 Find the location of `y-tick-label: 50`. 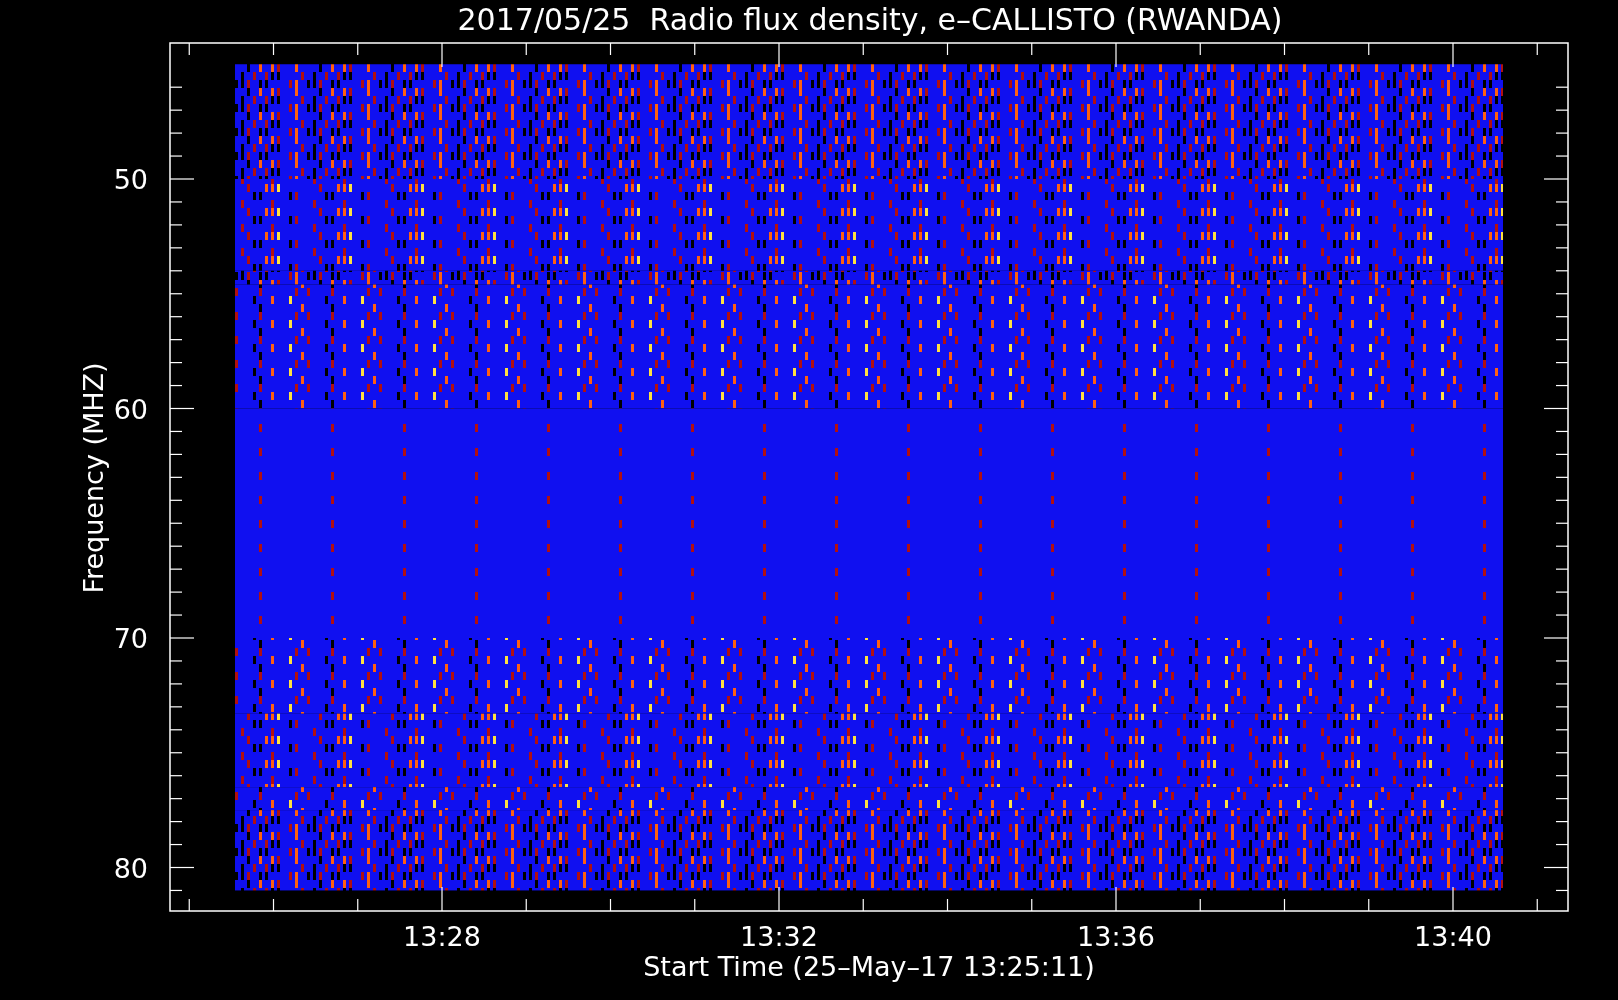

y-tick-label: 50 is located at coordinates (130, 179).